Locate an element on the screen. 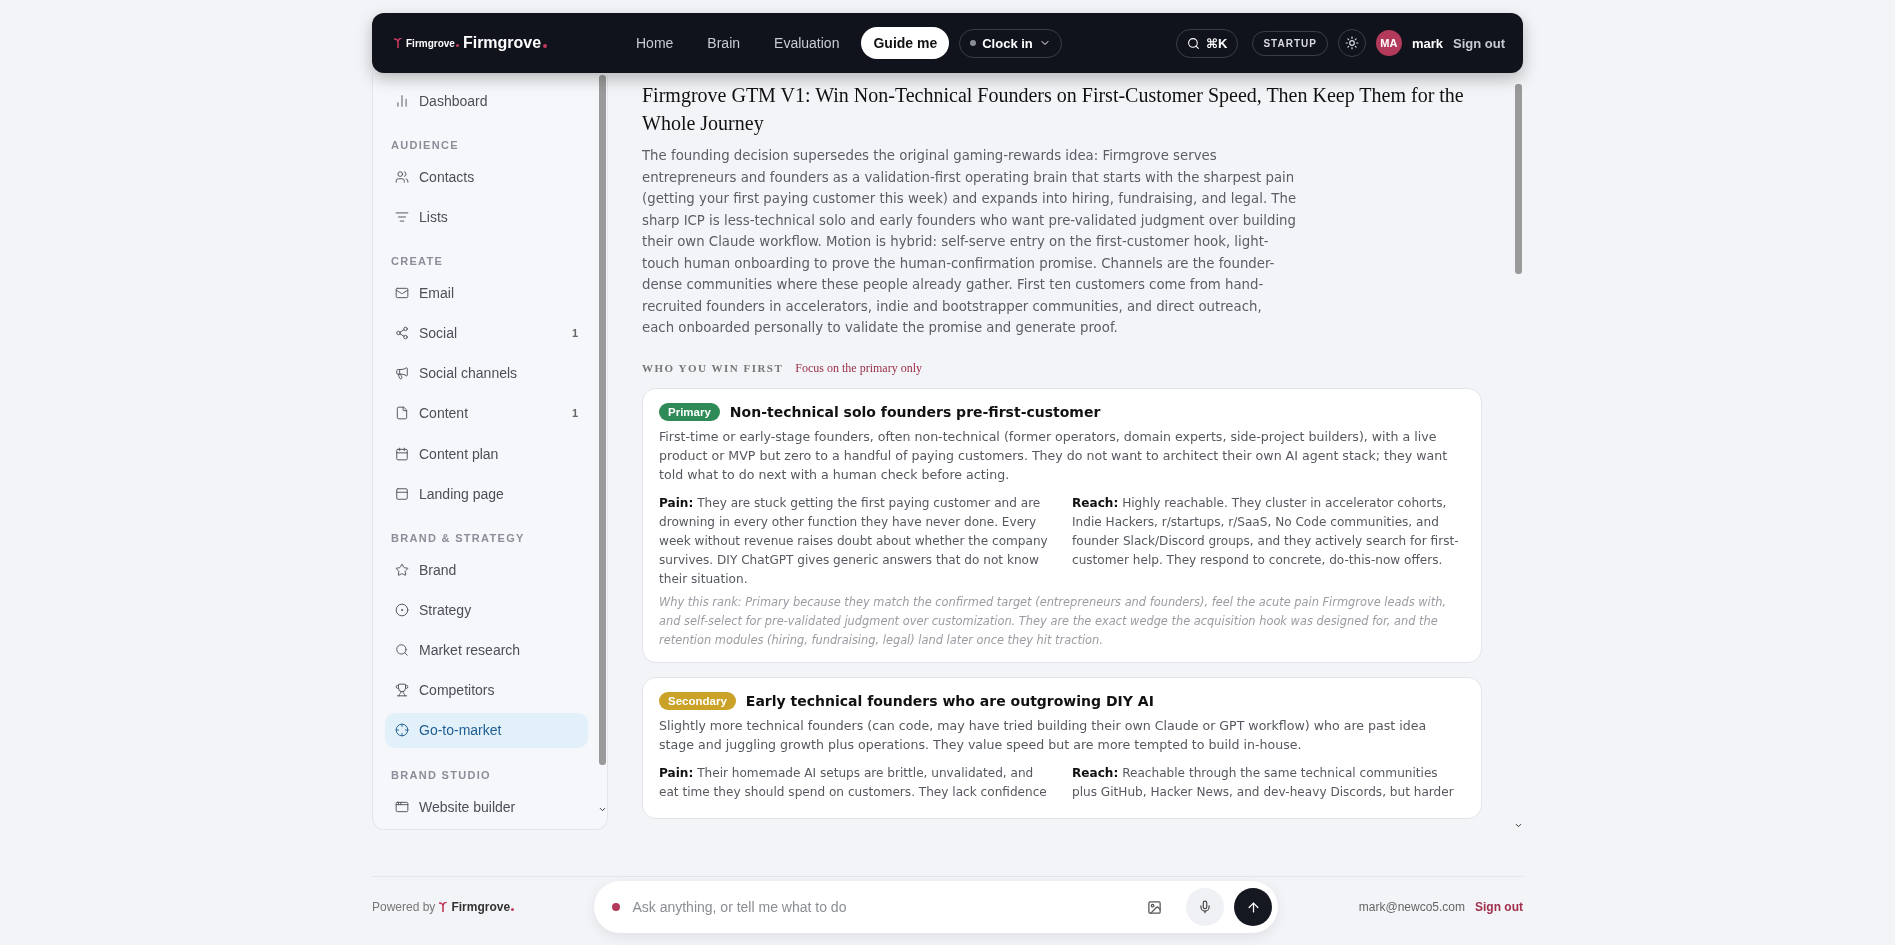 This screenshot has height=945, width=1895. section-title: AUDIENCE is located at coordinates (425, 146).